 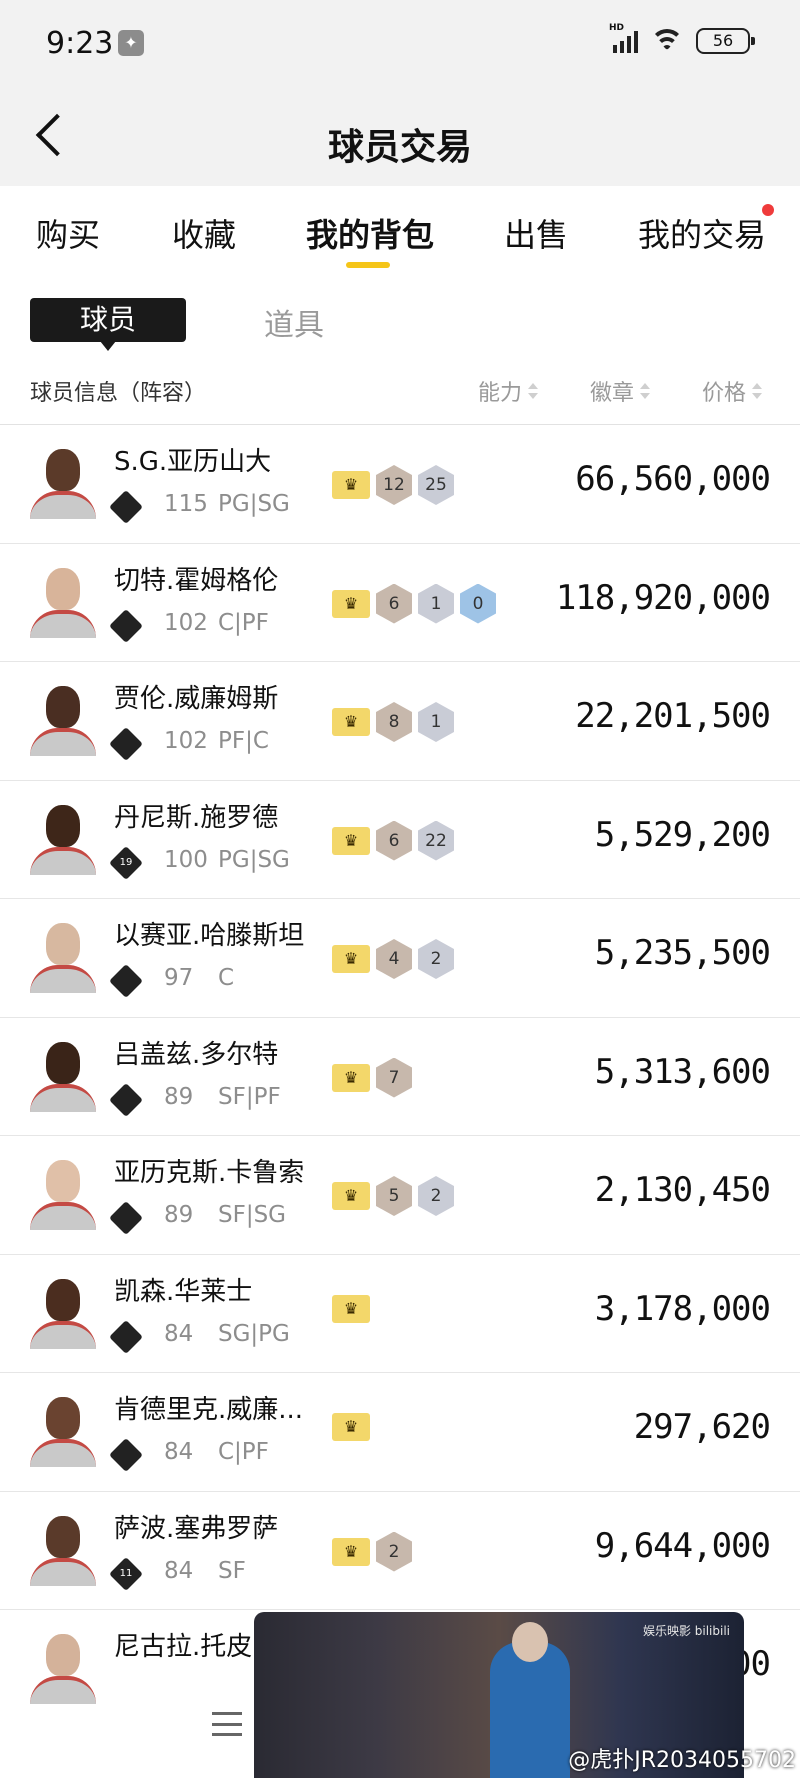 I want to click on column-price: 价格, so click(x=732, y=391).